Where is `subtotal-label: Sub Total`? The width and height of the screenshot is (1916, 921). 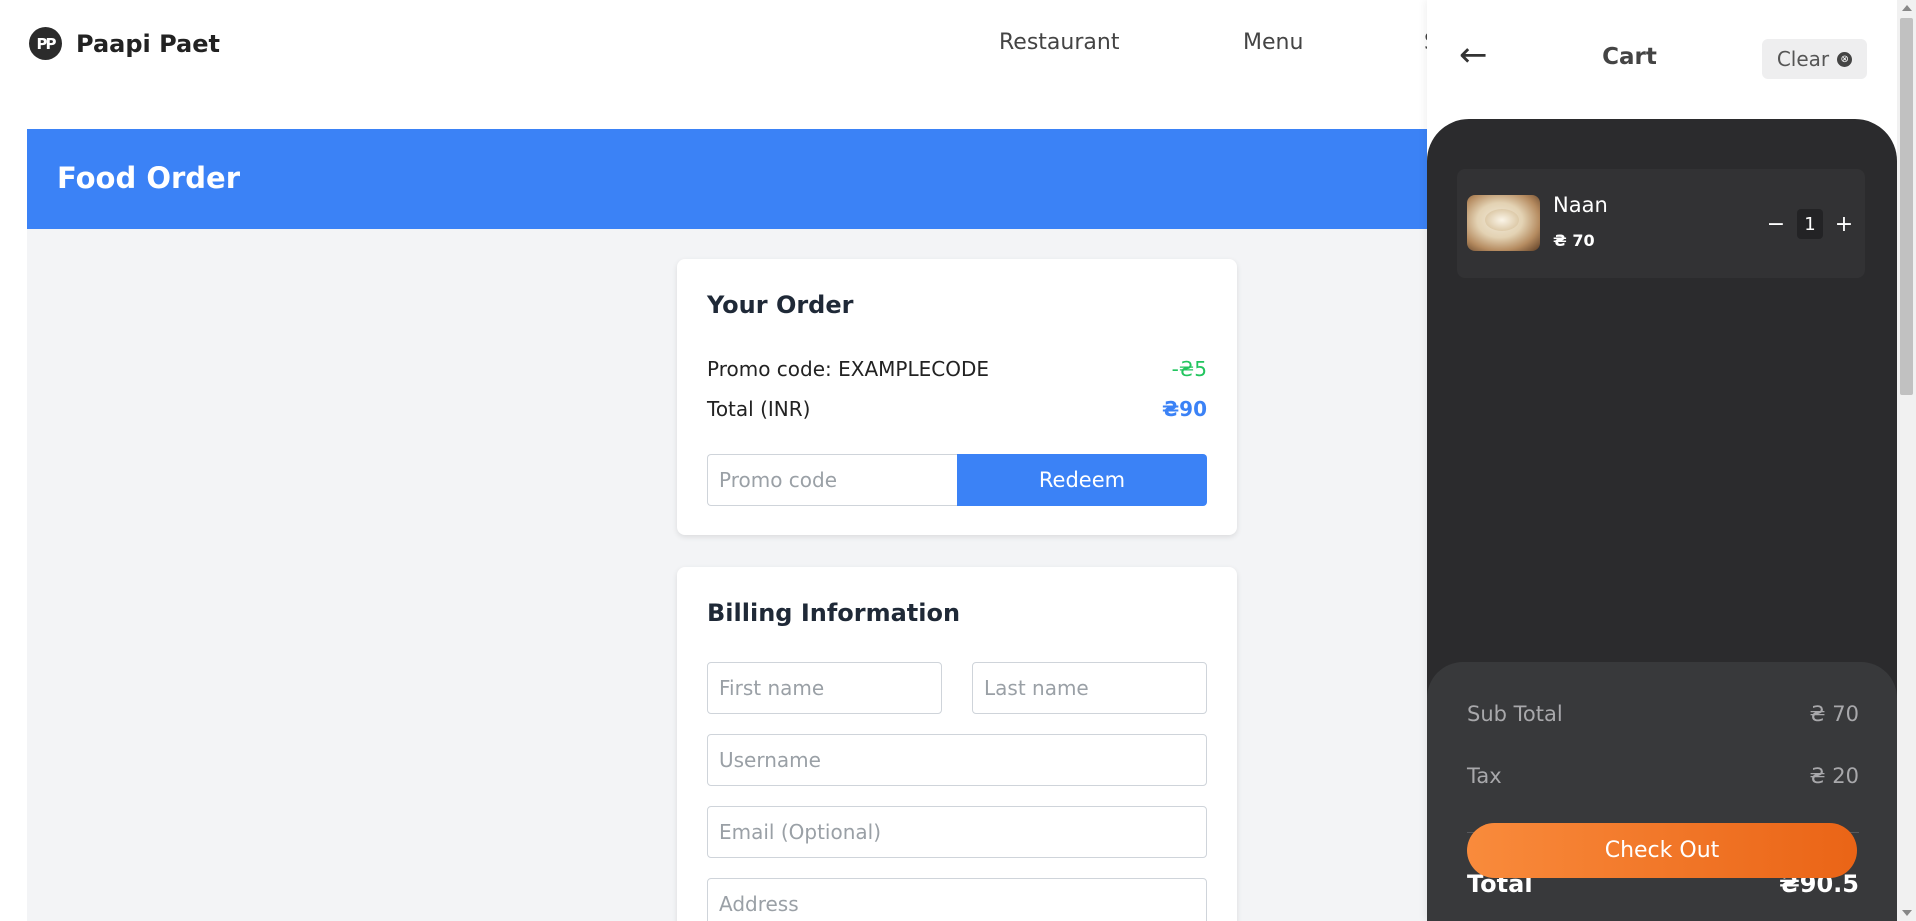 subtotal-label: Sub Total is located at coordinates (1515, 714).